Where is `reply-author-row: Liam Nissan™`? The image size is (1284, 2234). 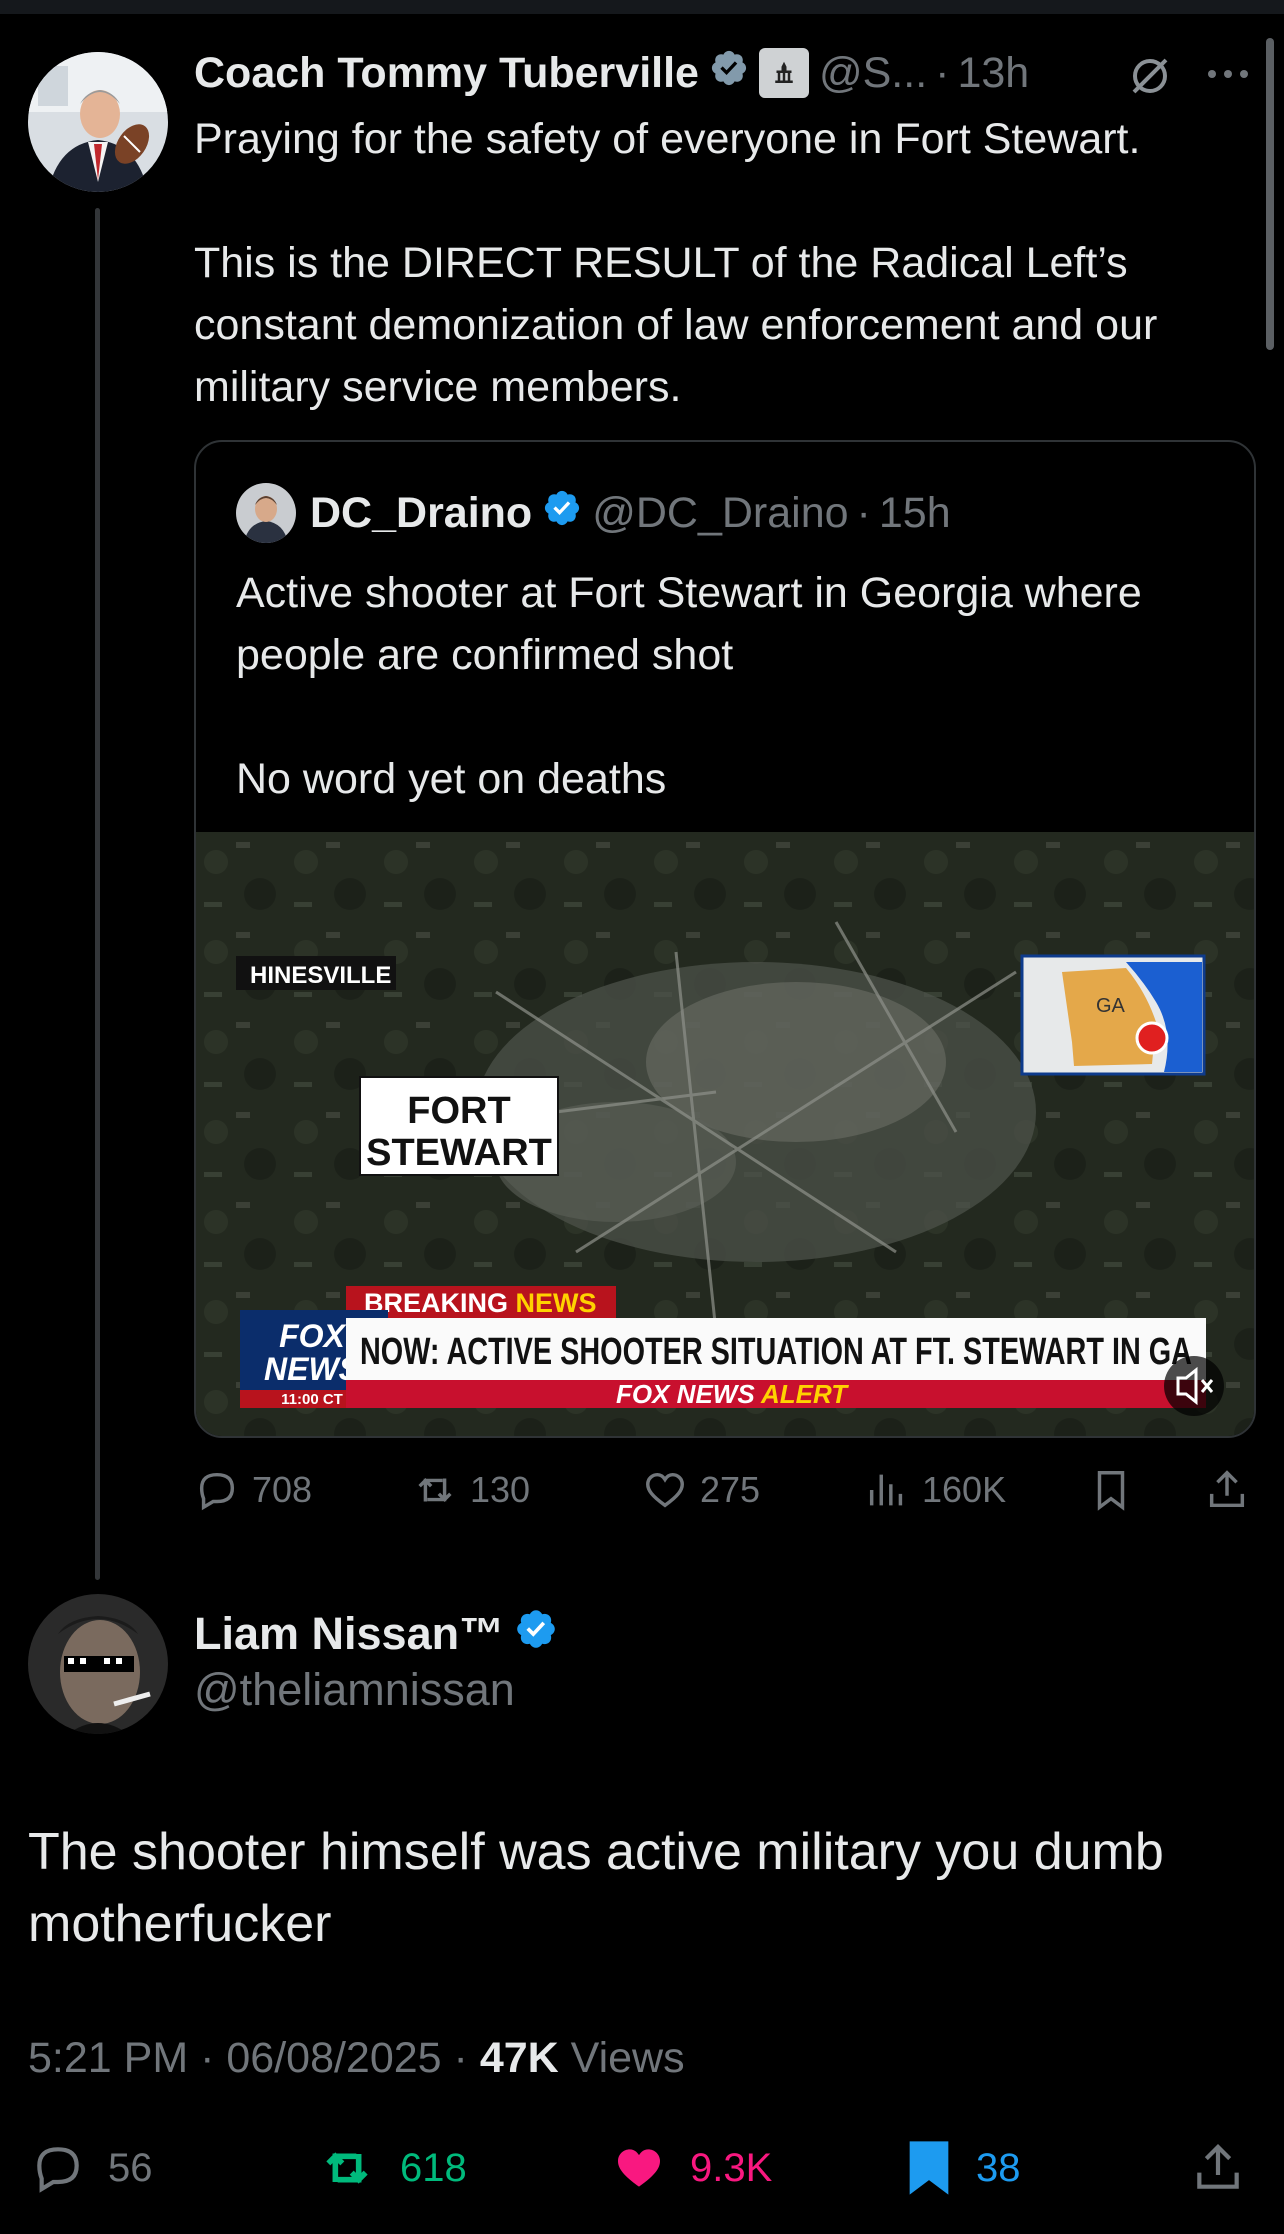
reply-author-row: Liam Nissan™ is located at coordinates (376, 1634).